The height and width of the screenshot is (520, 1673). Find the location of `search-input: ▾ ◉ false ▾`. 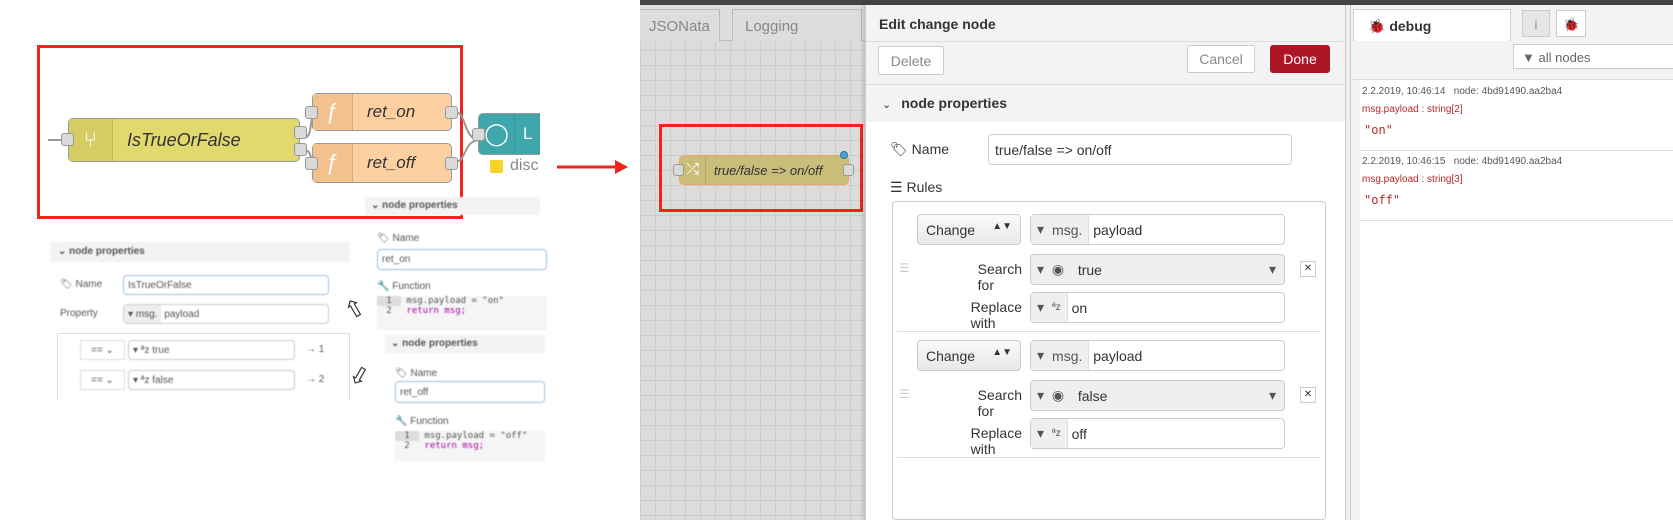

search-input: ▾ ◉ false ▾ is located at coordinates (1157, 395).